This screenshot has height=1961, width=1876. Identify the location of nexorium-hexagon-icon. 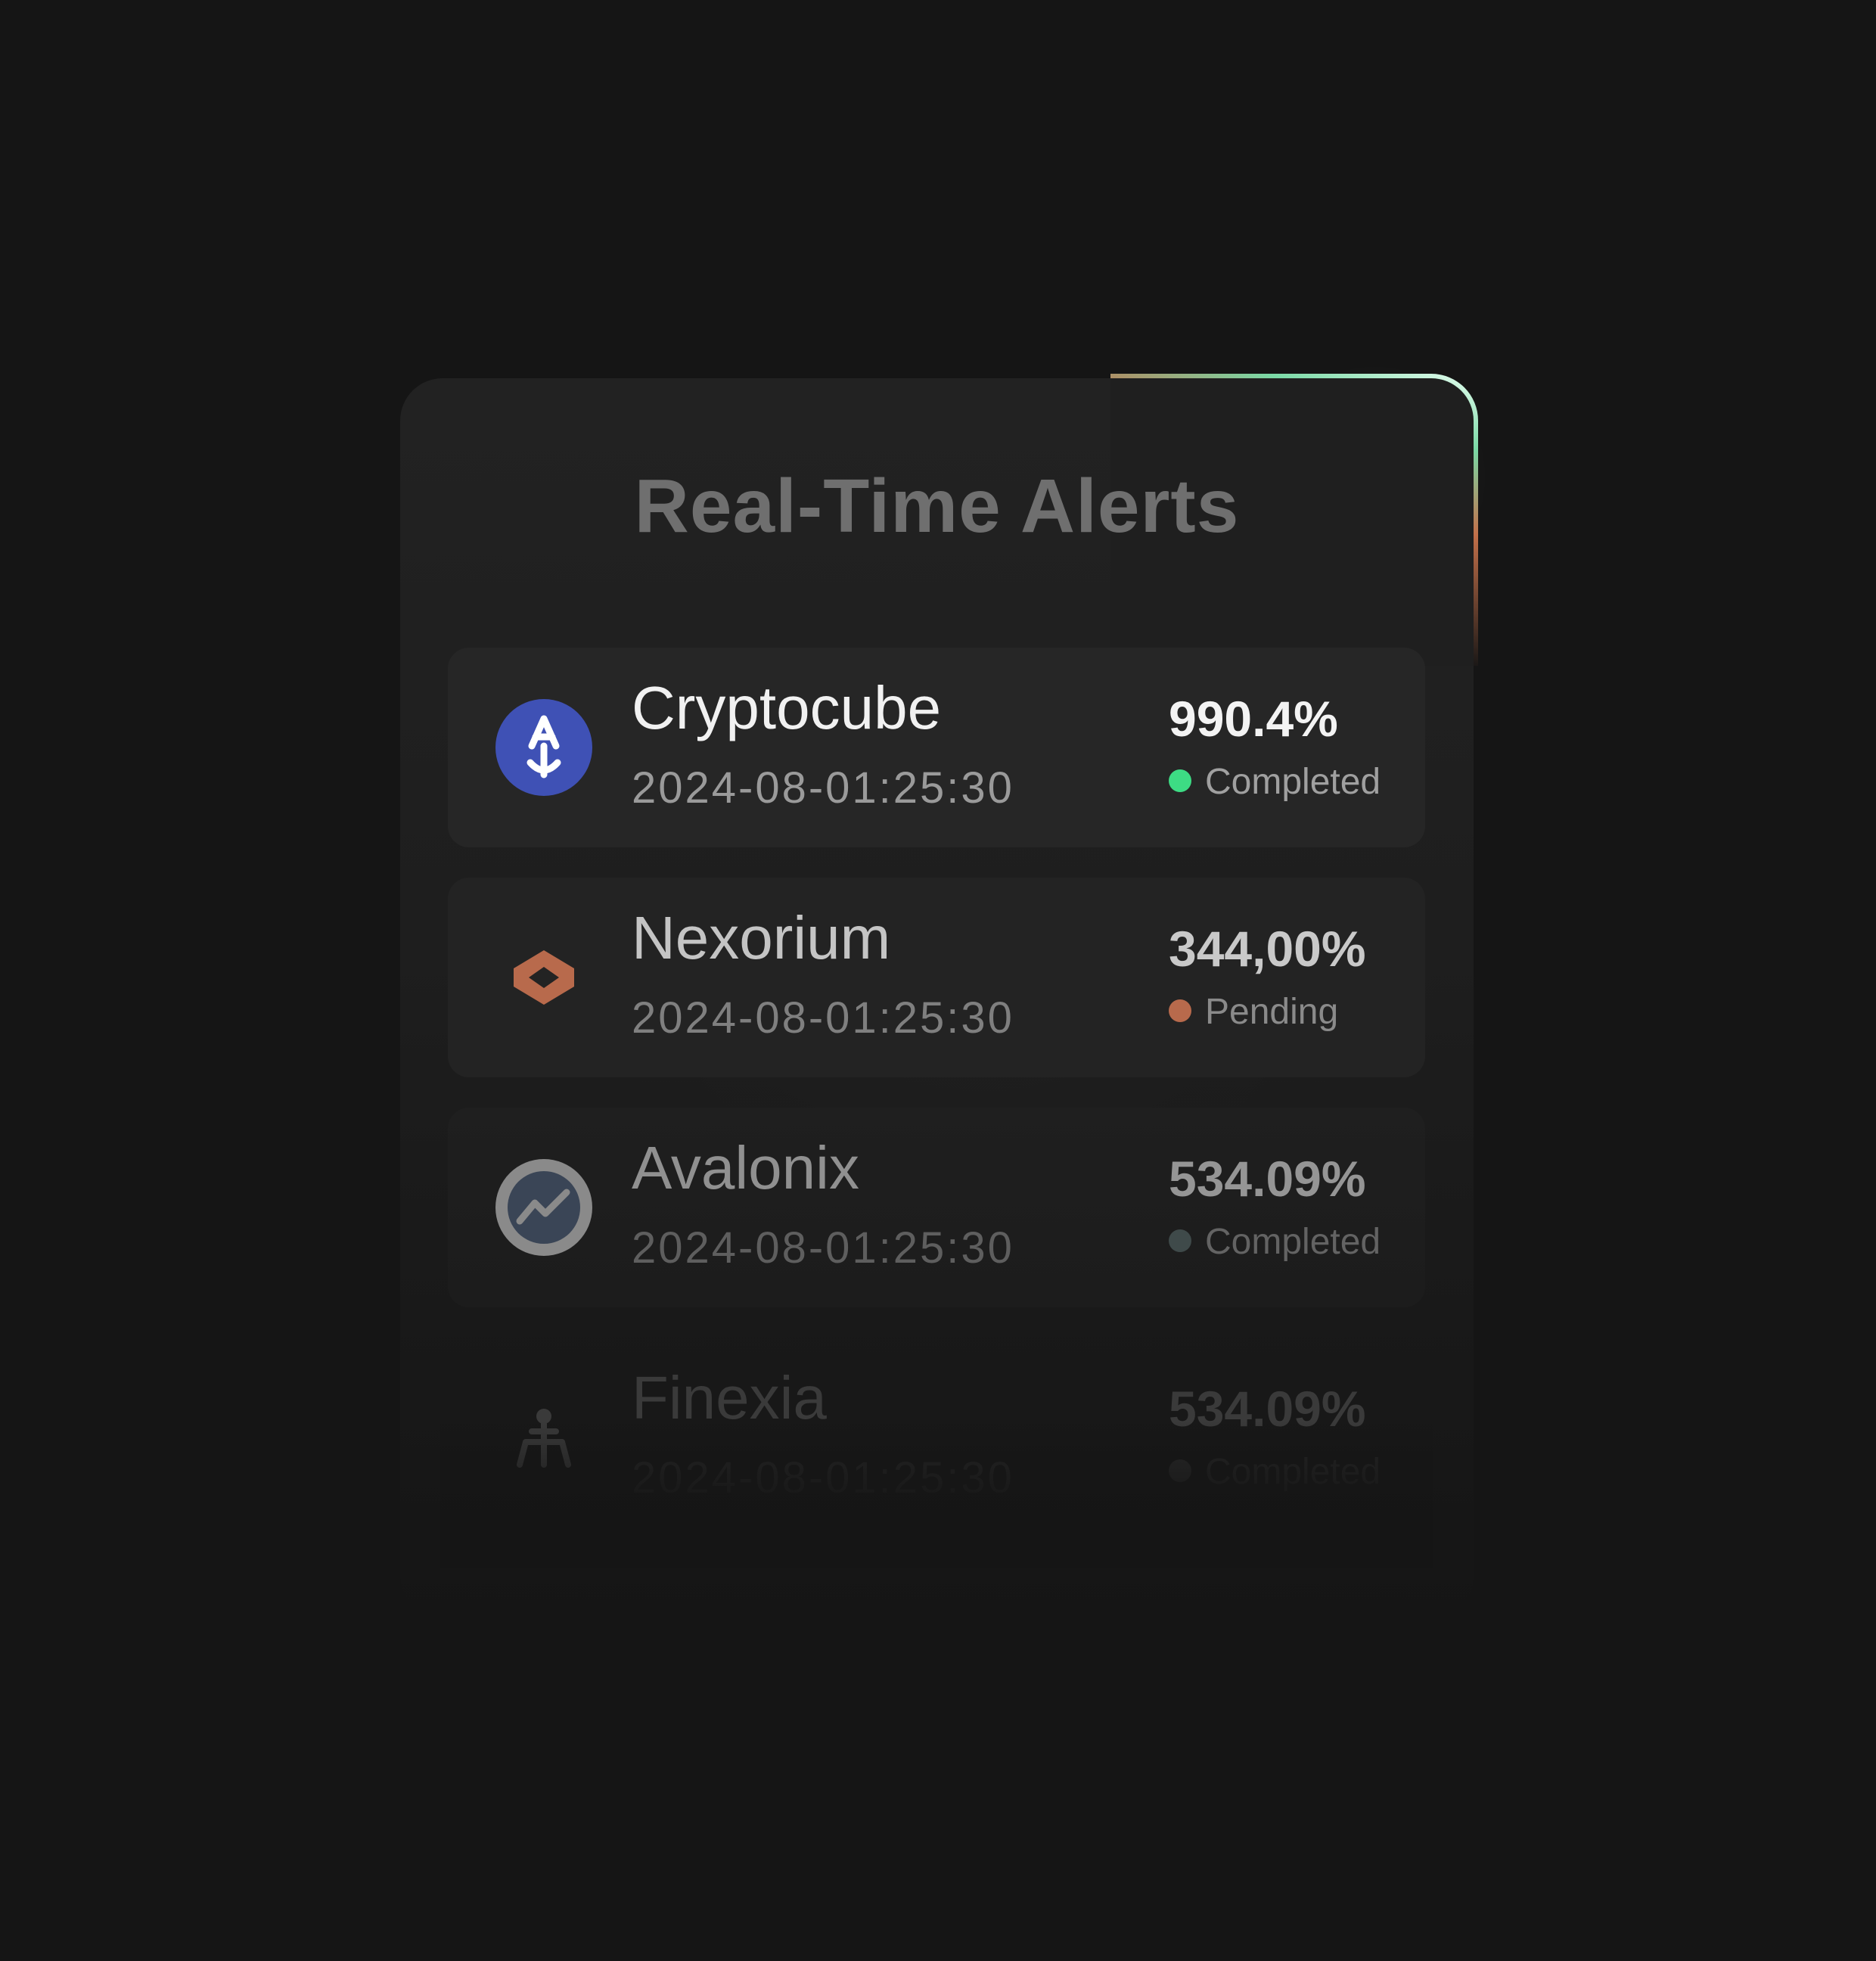
(544, 977).